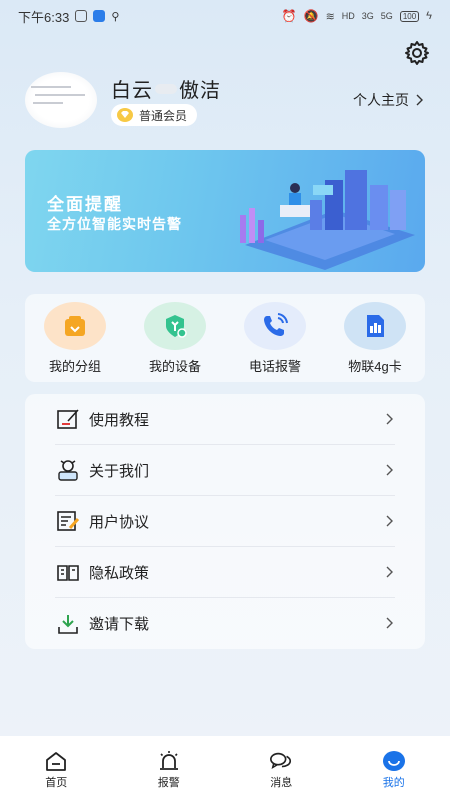 Image resolution: width=450 pixels, height=800 pixels. Describe the element at coordinates (119, 522) in the screenshot. I see `menu-item-label: 用户协议` at that location.